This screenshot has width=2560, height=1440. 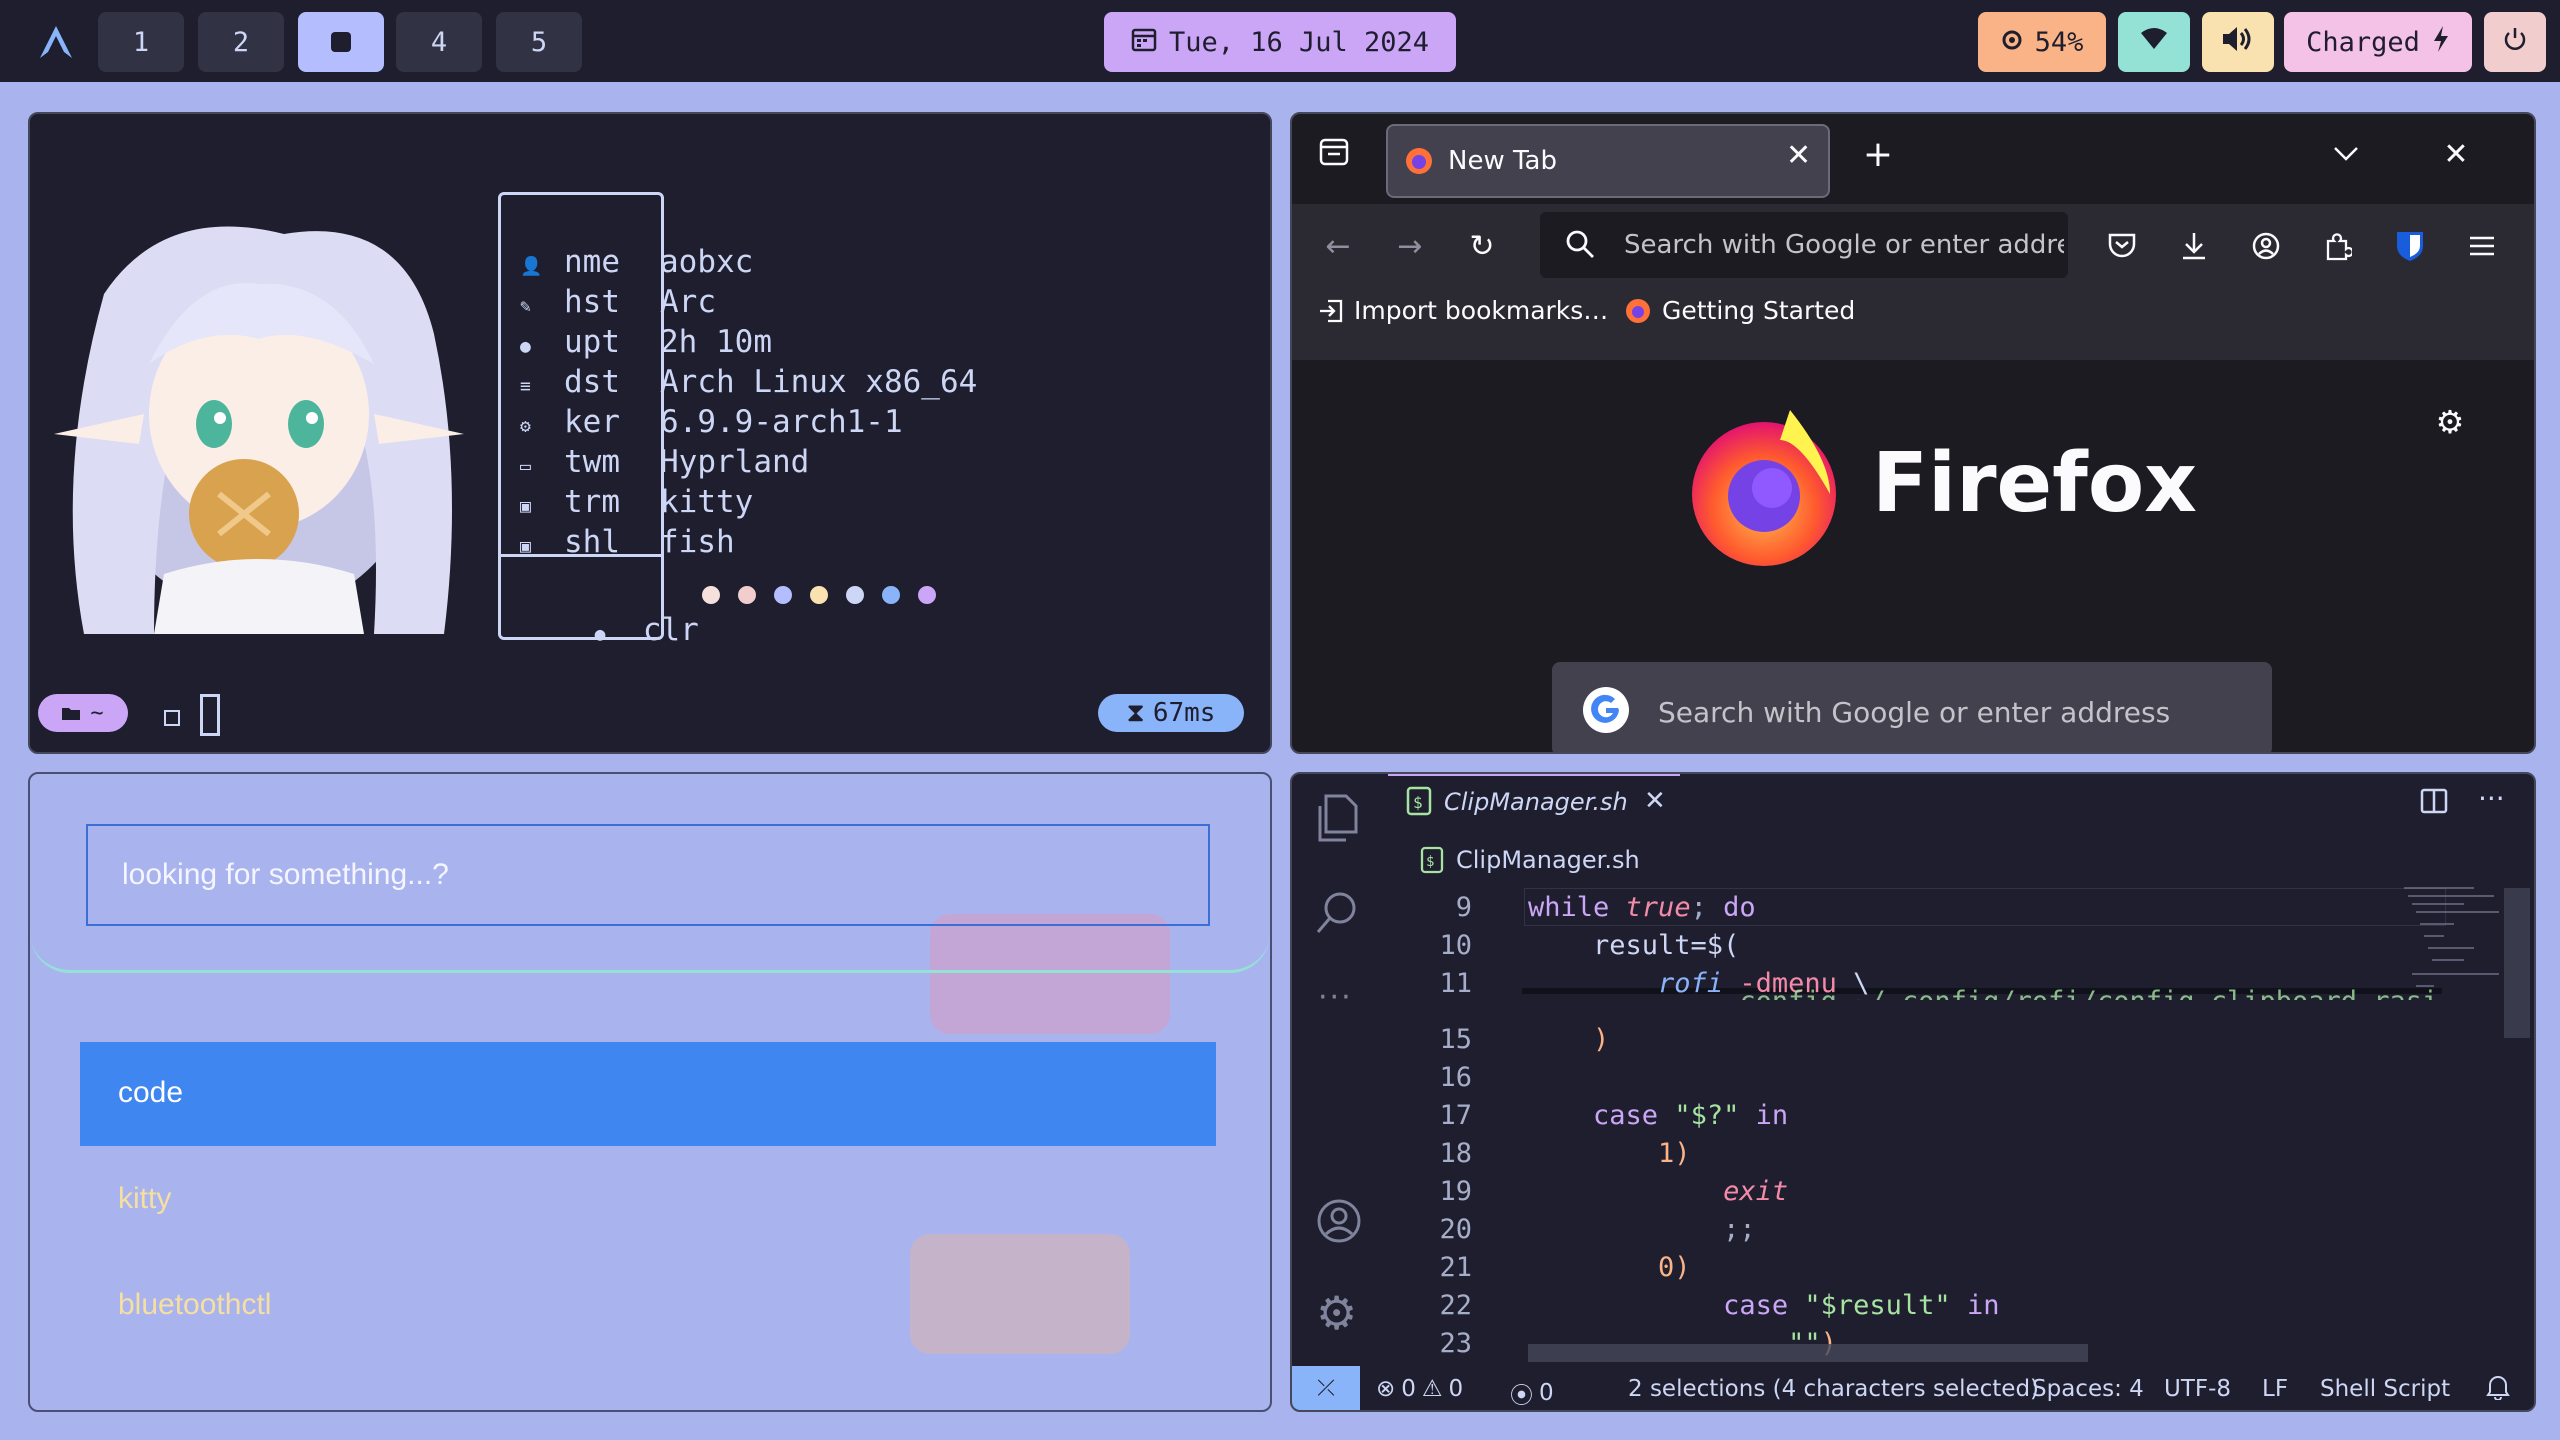 I want to click on horizontal-scrollbar, so click(x=1808, y=1353).